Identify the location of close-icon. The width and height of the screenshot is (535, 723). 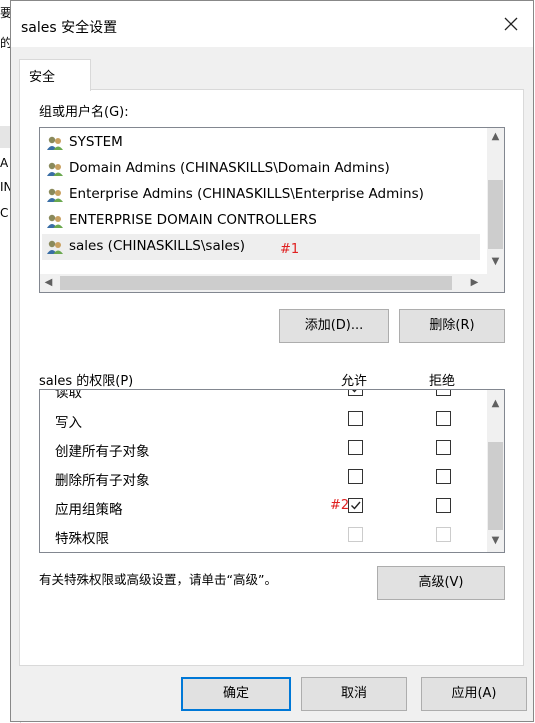
(511, 24).